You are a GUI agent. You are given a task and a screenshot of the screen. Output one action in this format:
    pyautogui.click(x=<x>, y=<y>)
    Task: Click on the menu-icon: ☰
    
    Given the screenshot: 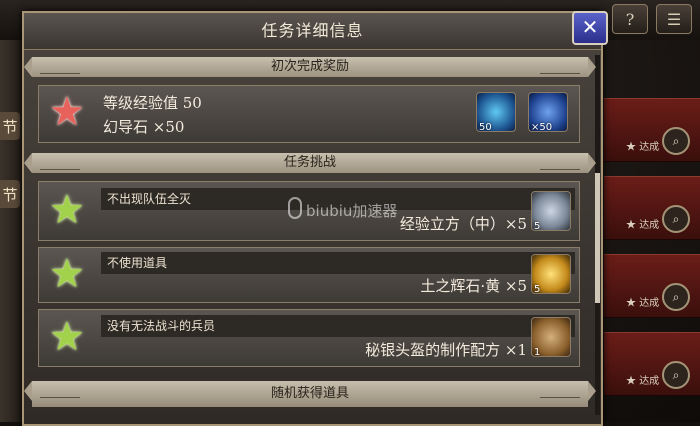 What is the action you would take?
    pyautogui.click(x=674, y=19)
    